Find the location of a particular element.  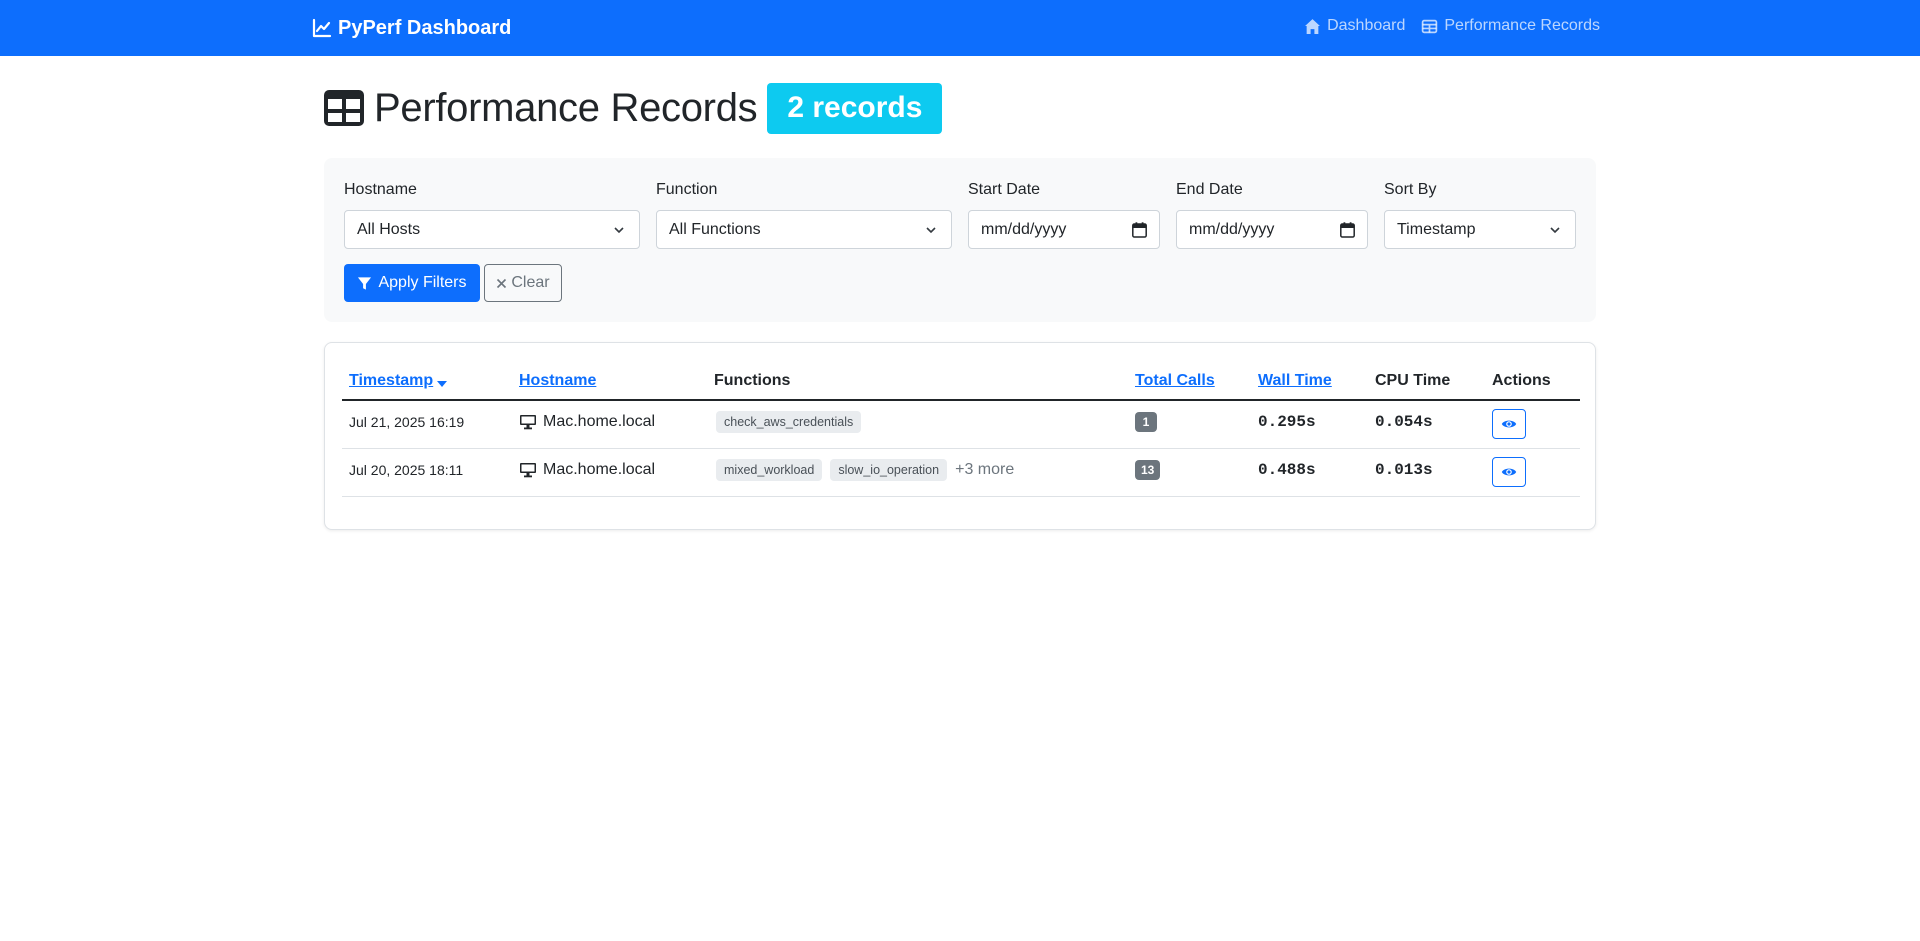

end-date-label: End Date is located at coordinates (1209, 189).